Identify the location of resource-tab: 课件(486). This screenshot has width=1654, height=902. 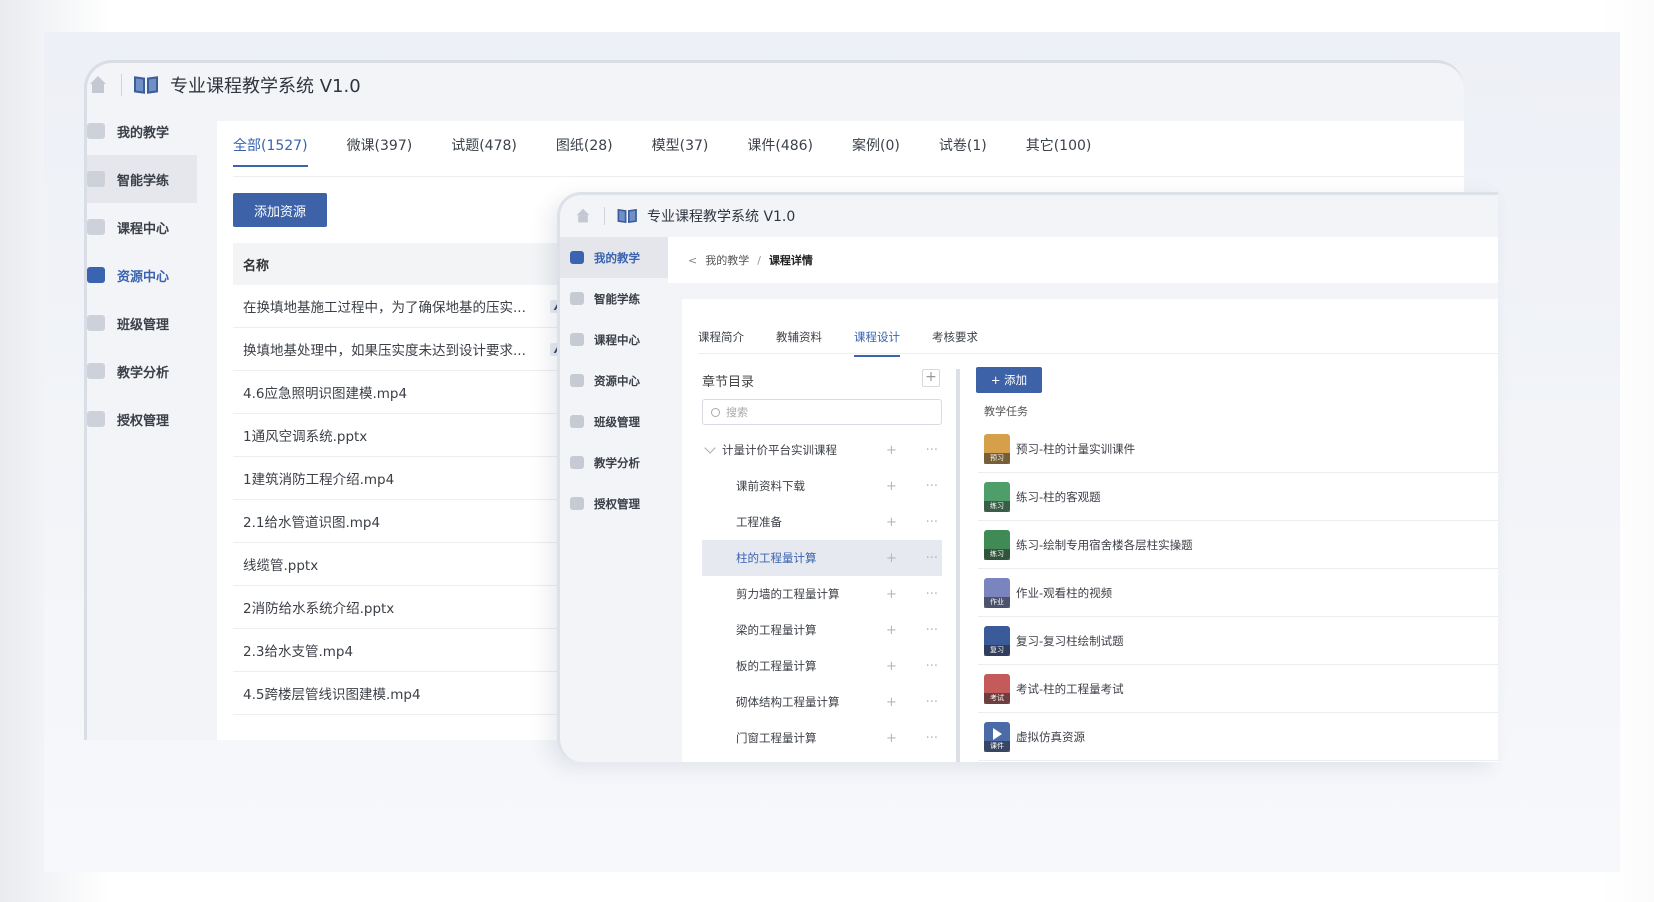
(780, 151).